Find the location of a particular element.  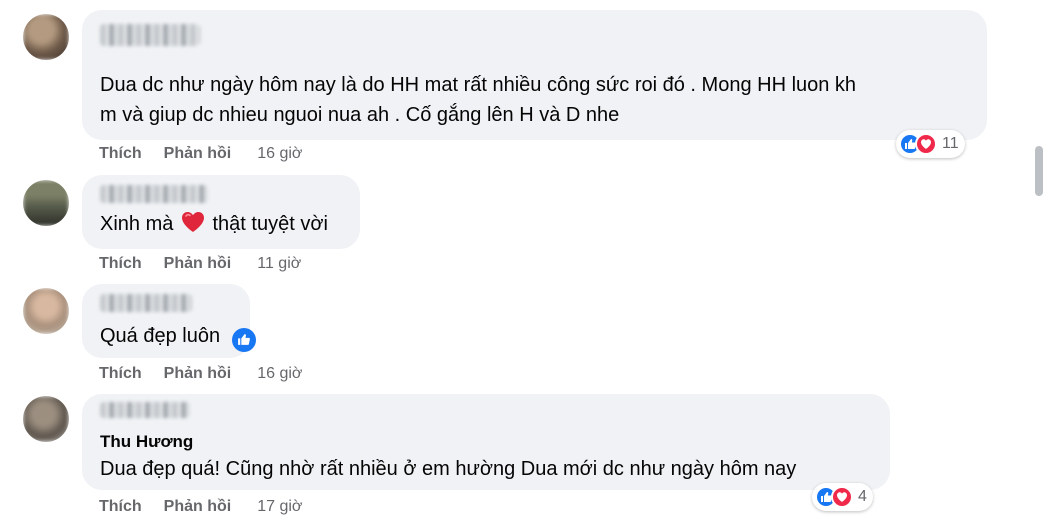

comment-text: Quá đẹp luôn is located at coordinates (178, 336).